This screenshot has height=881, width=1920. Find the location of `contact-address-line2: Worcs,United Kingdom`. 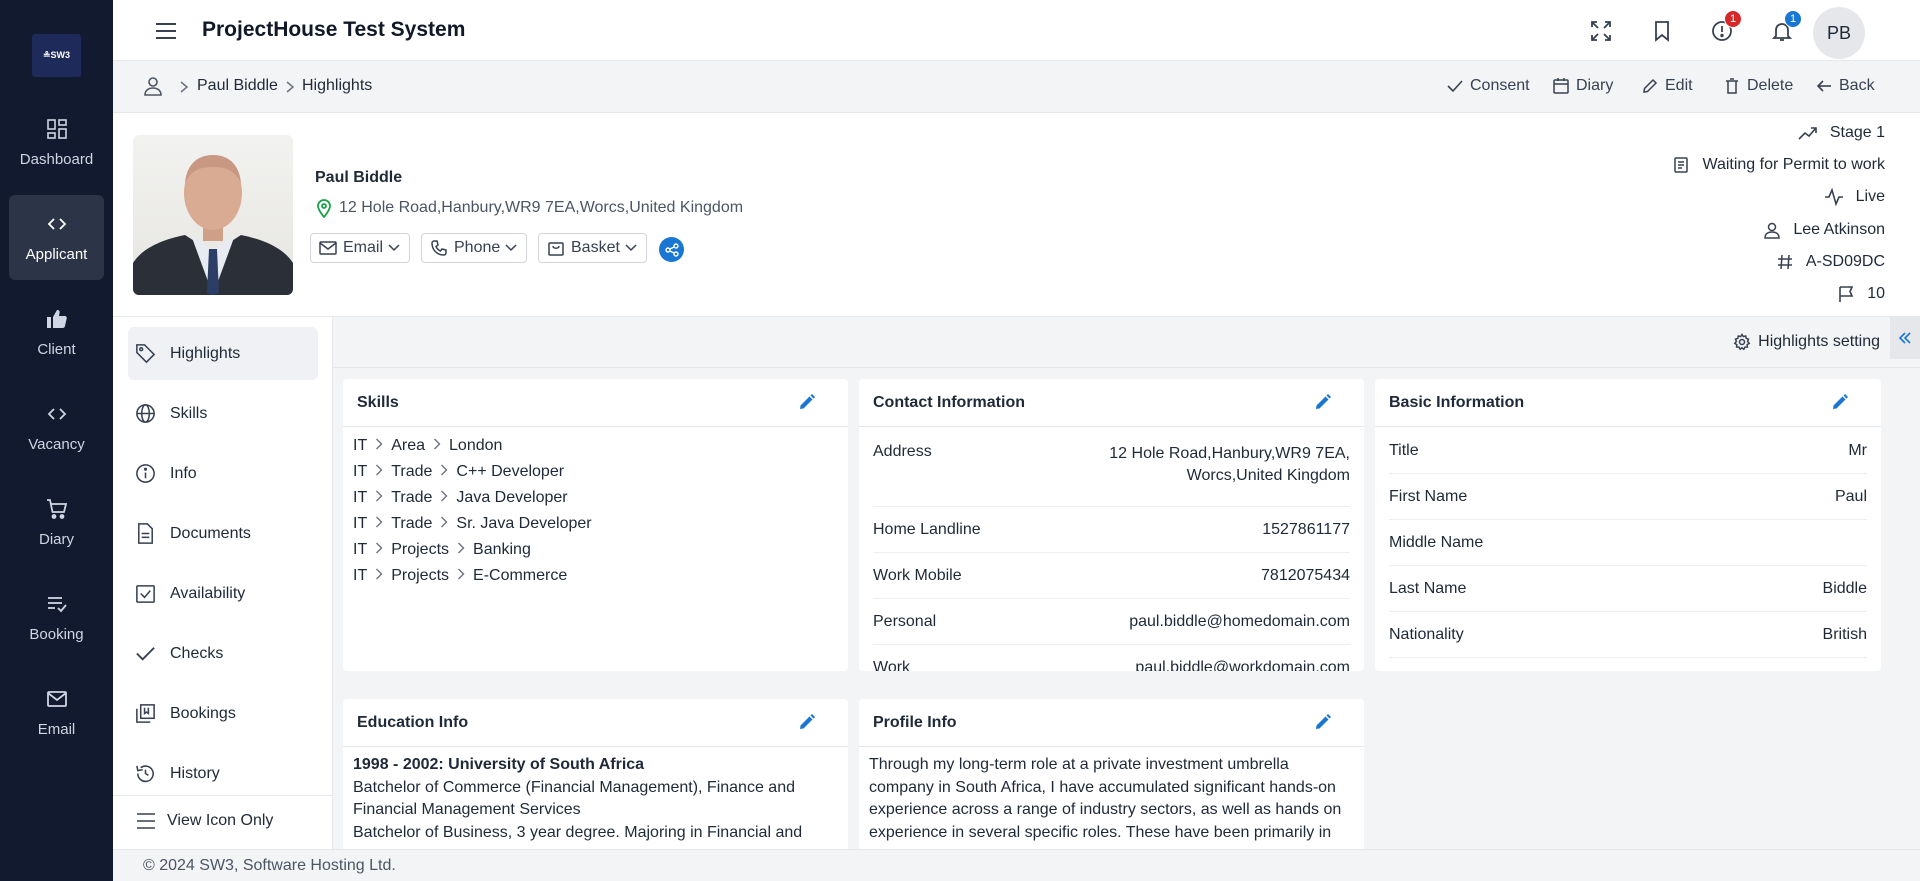

contact-address-line2: Worcs,United Kingdom is located at coordinates (1268, 475).